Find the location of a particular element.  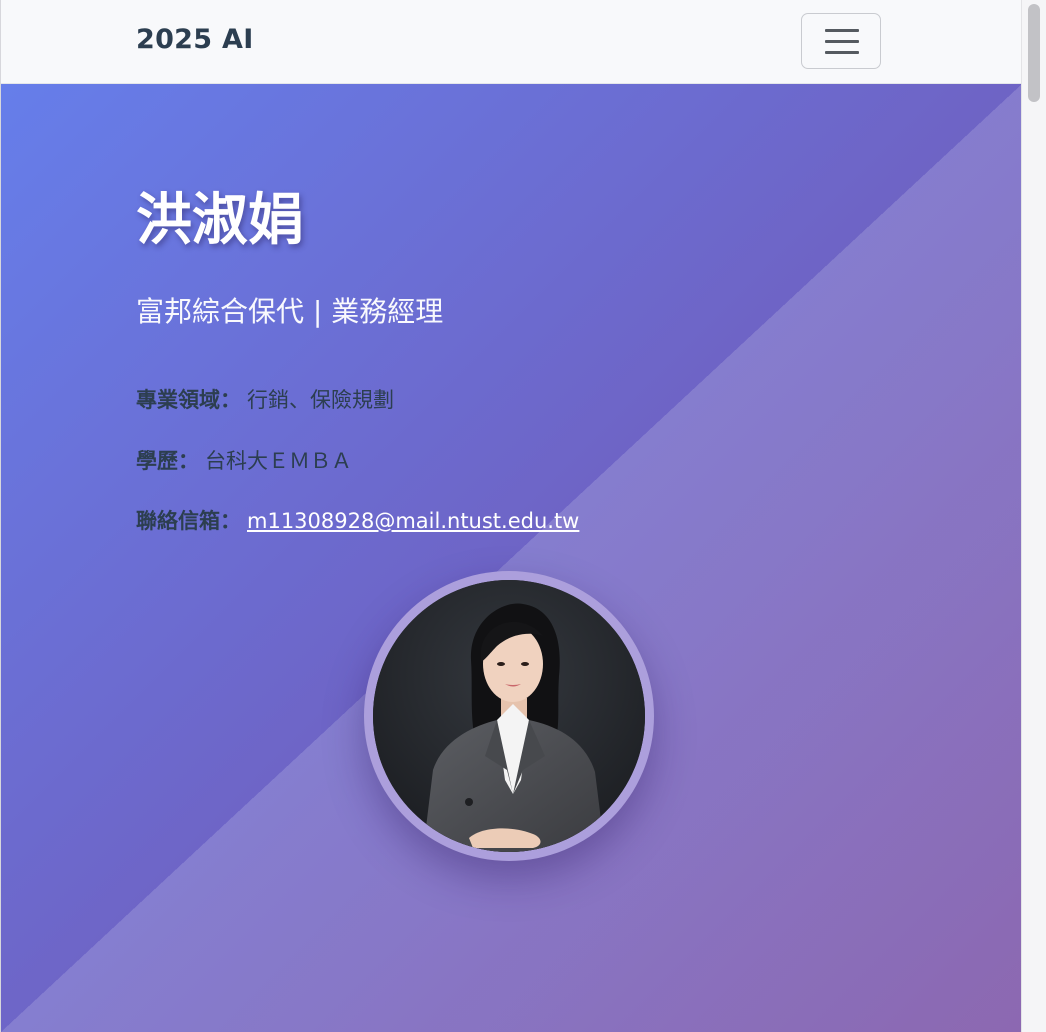

expertise-row: 專業領域： 行銷、保險規劃 is located at coordinates (265, 399).